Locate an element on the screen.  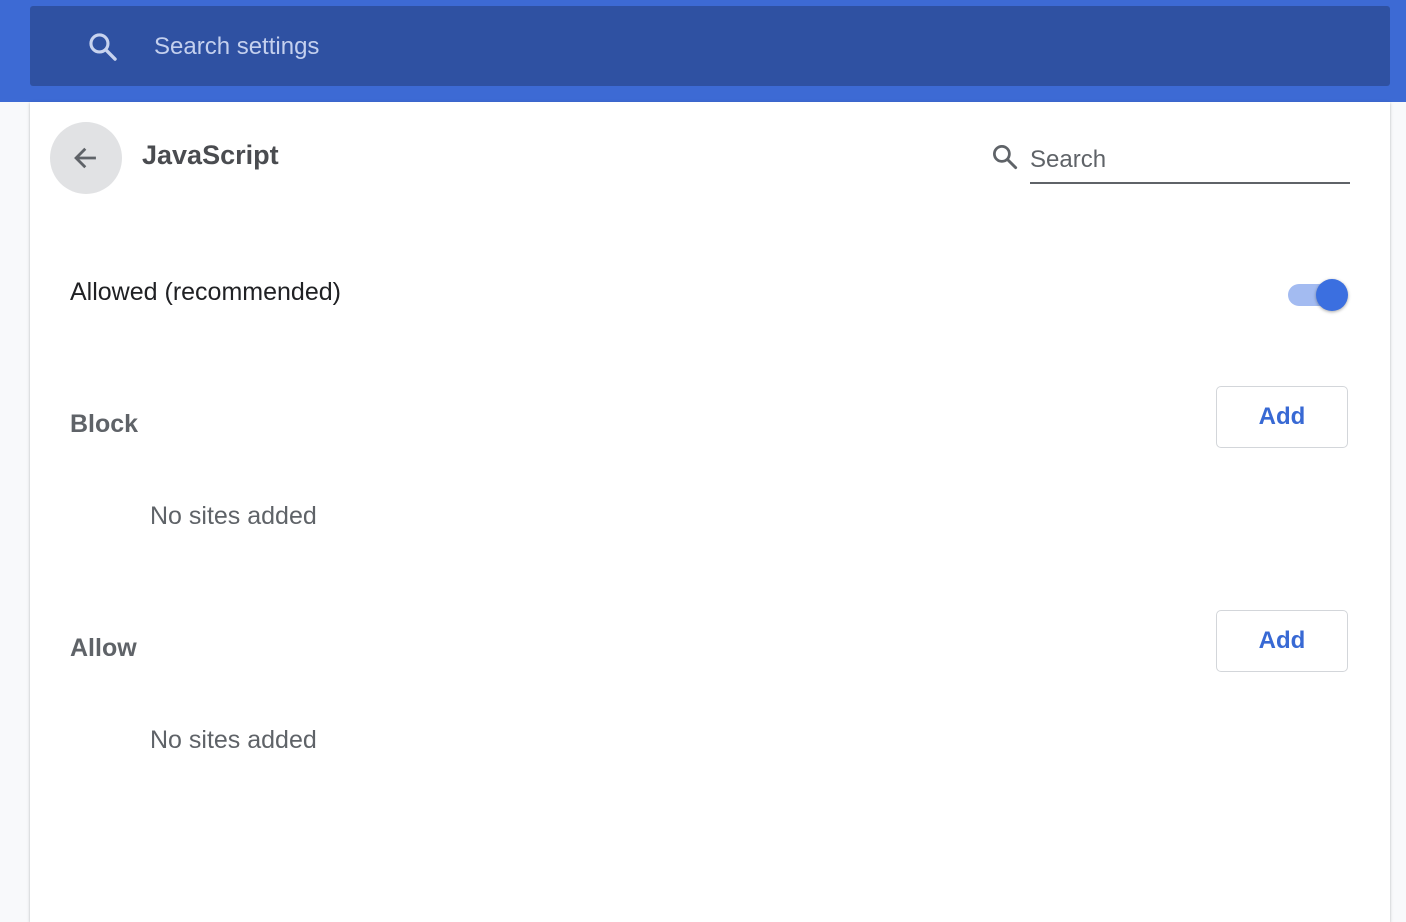
toggle-knob is located at coordinates (1332, 295).